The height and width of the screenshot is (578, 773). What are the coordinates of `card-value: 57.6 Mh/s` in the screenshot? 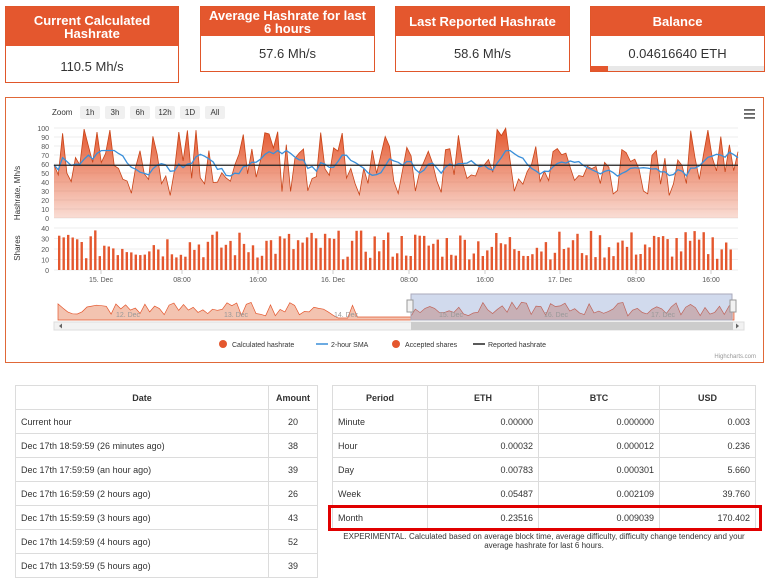 It's located at (287, 53).